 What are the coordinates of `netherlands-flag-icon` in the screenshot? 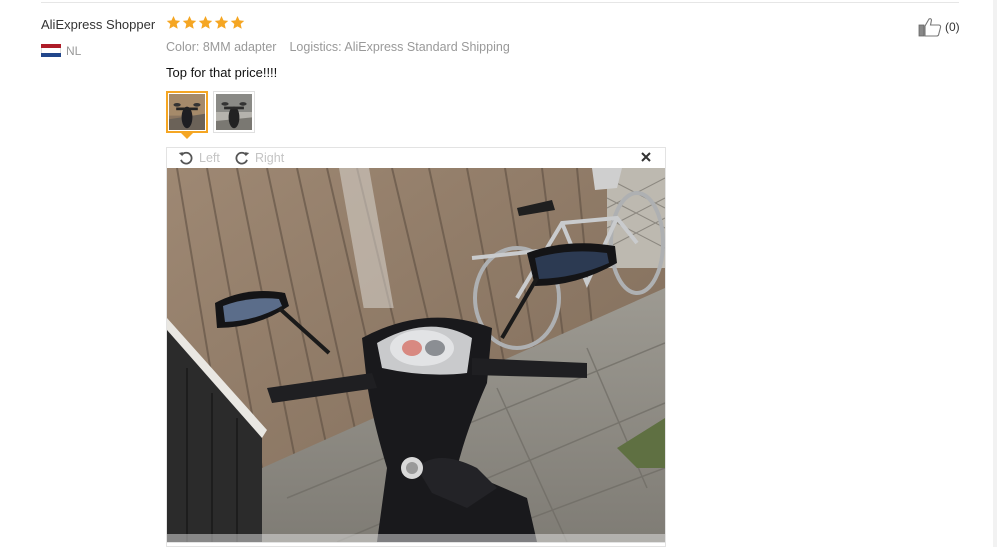 It's located at (51, 50).